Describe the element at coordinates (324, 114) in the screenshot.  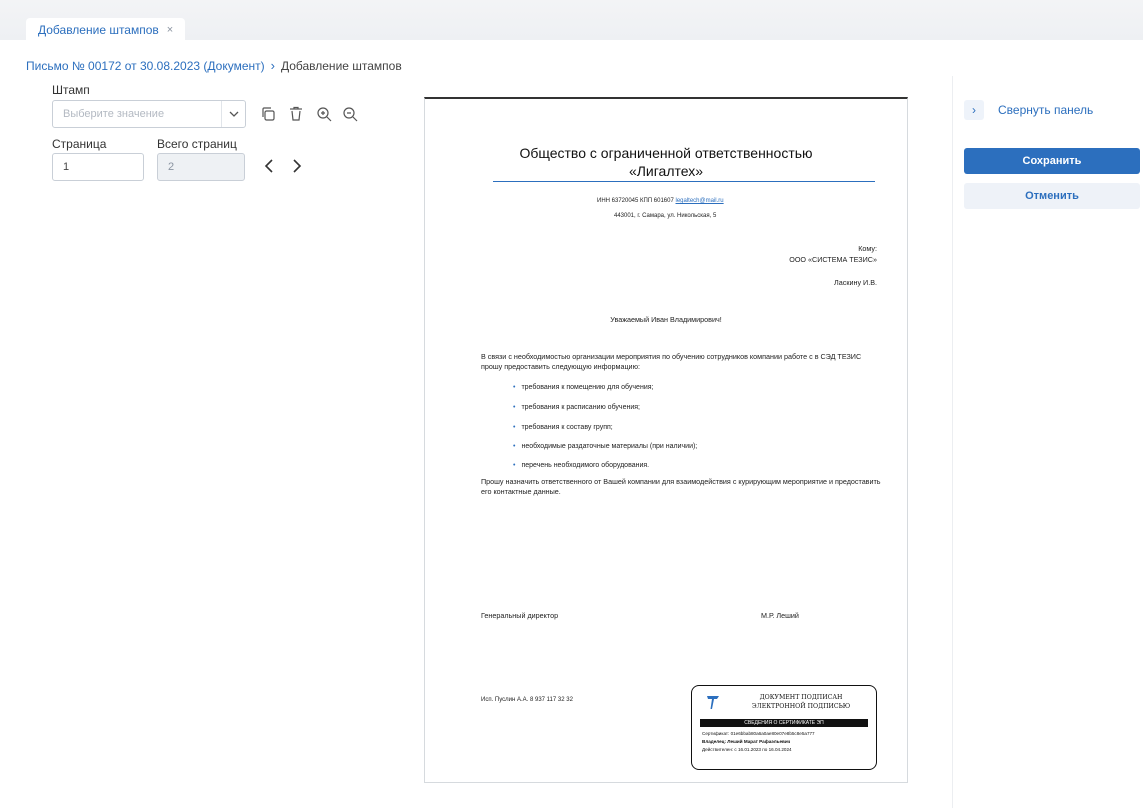
I see `zoom-in-icon` at that location.